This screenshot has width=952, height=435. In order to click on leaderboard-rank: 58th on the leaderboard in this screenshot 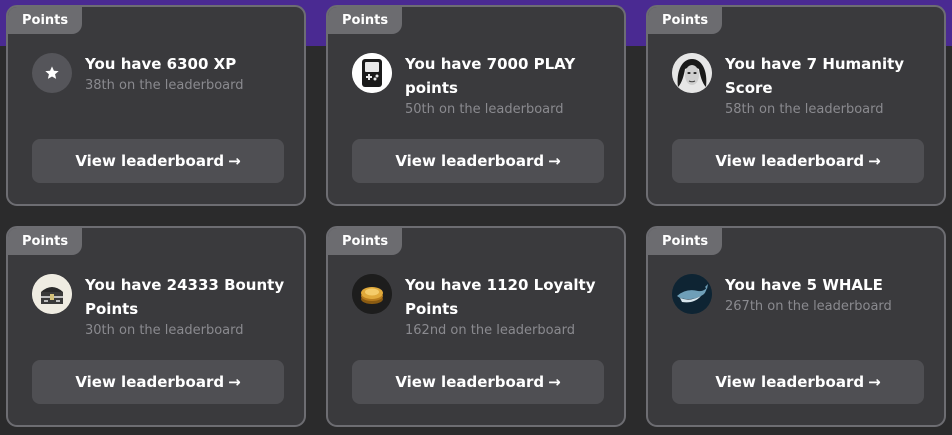, I will do `click(804, 109)`.